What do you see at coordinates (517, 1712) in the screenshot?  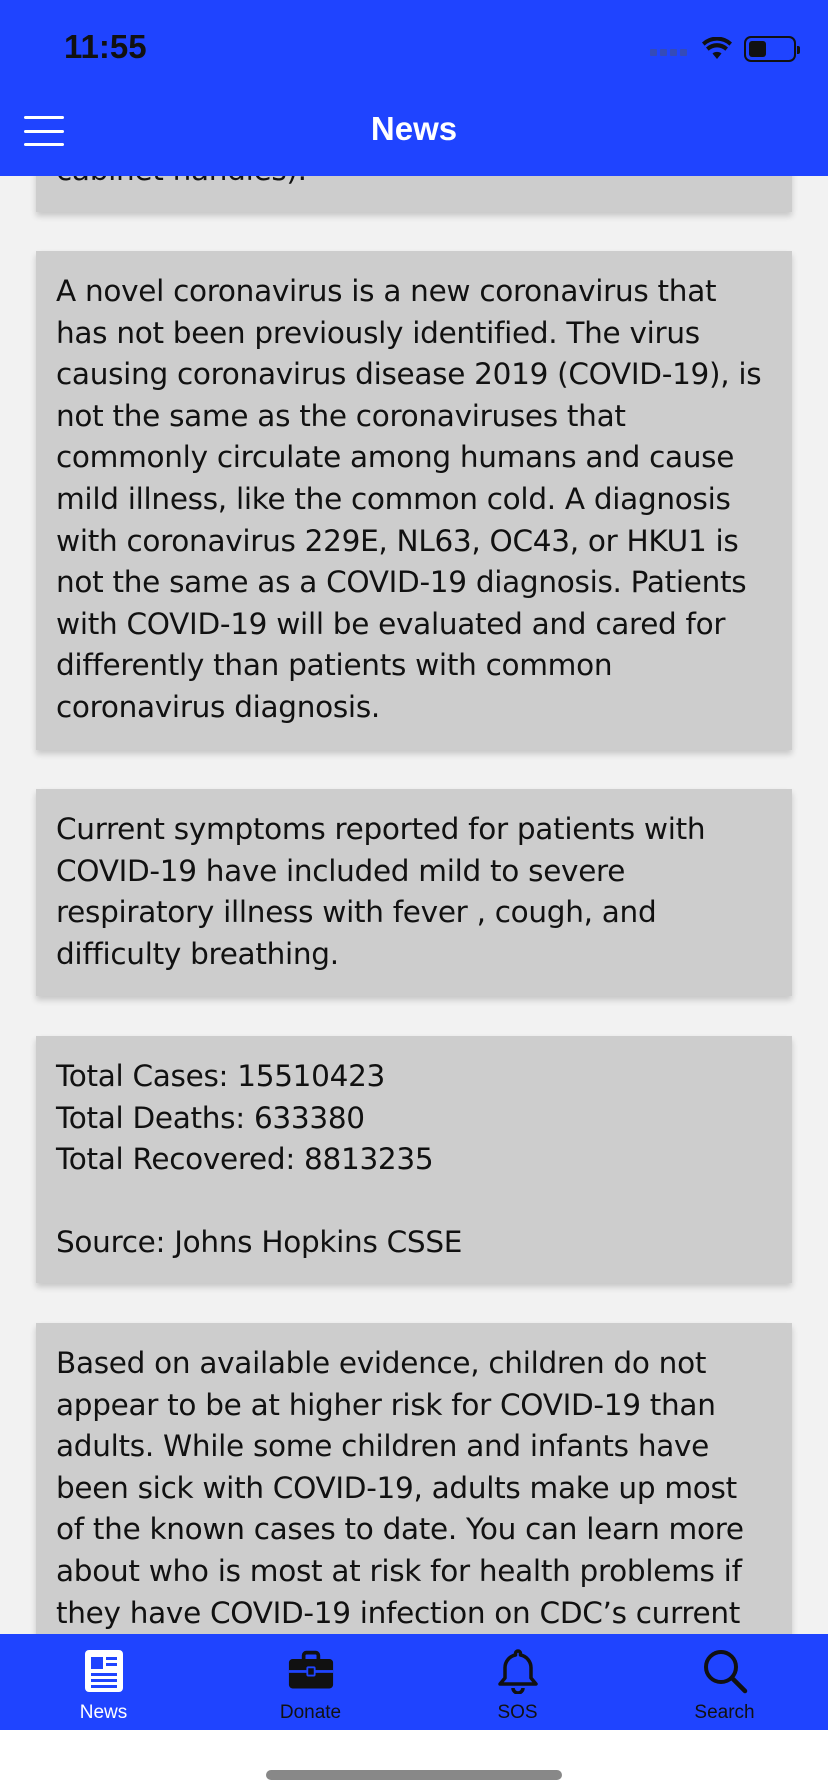 I see `tab-label: SOS` at bounding box center [517, 1712].